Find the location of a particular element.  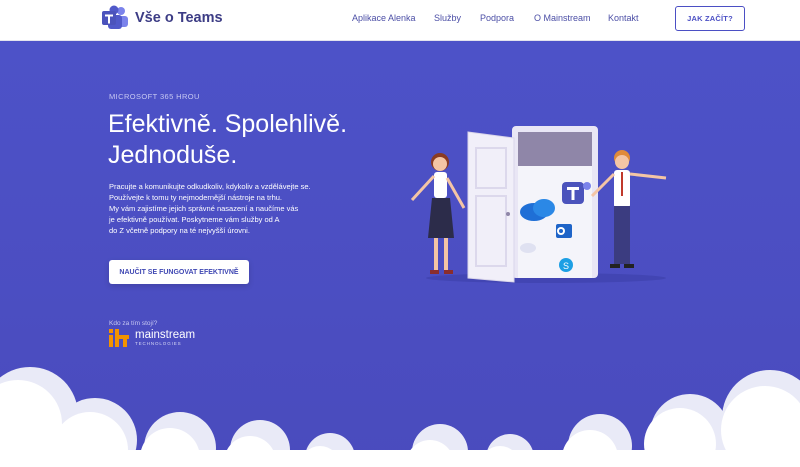

nav-link-kontakt: Kontakt is located at coordinates (623, 18).